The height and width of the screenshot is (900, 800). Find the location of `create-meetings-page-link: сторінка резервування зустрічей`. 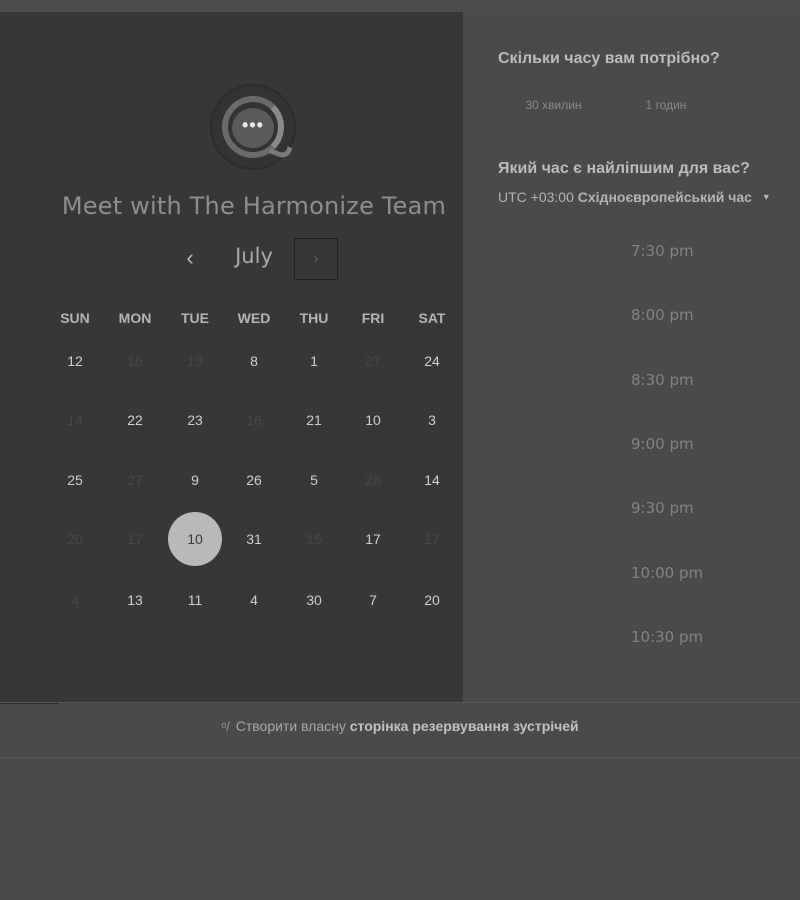

create-meetings-page-link: сторінка резервування зустрічей is located at coordinates (464, 726).